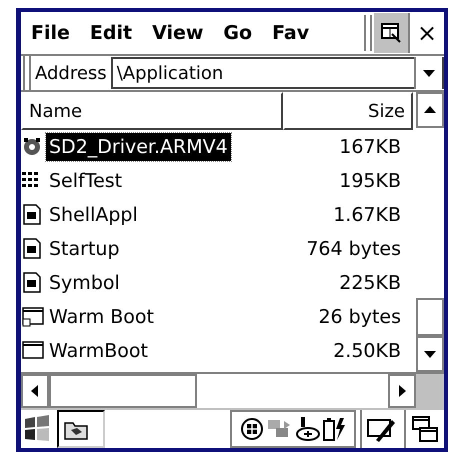 This screenshot has height=458, width=464. Describe the element at coordinates (152, 111) in the screenshot. I see `column-header: Name` at that location.